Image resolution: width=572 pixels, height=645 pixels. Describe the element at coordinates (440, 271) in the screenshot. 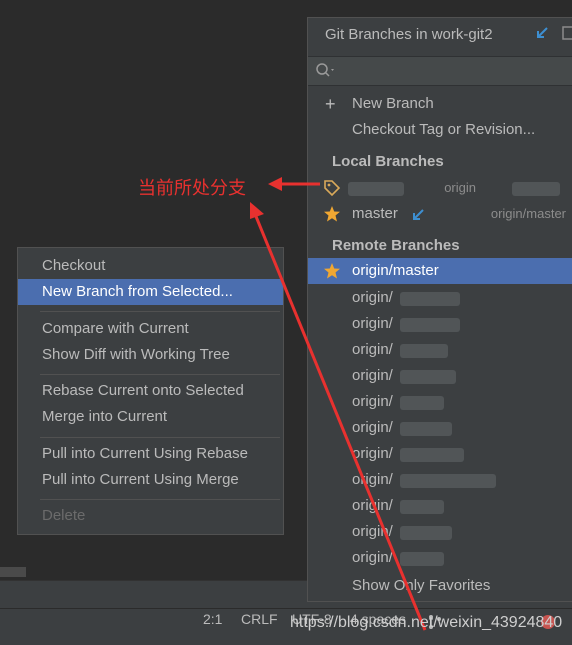

I see `remote-branch-item: origin/master` at that location.